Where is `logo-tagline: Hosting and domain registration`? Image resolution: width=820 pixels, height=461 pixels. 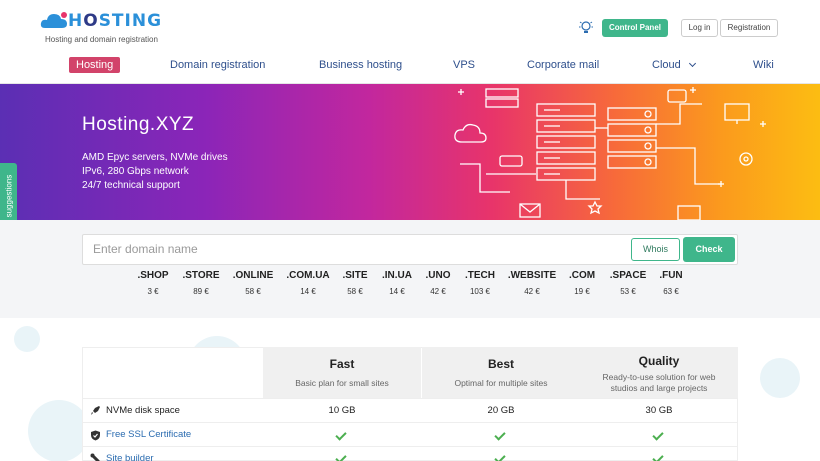 logo-tagline: Hosting and domain registration is located at coordinates (101, 39).